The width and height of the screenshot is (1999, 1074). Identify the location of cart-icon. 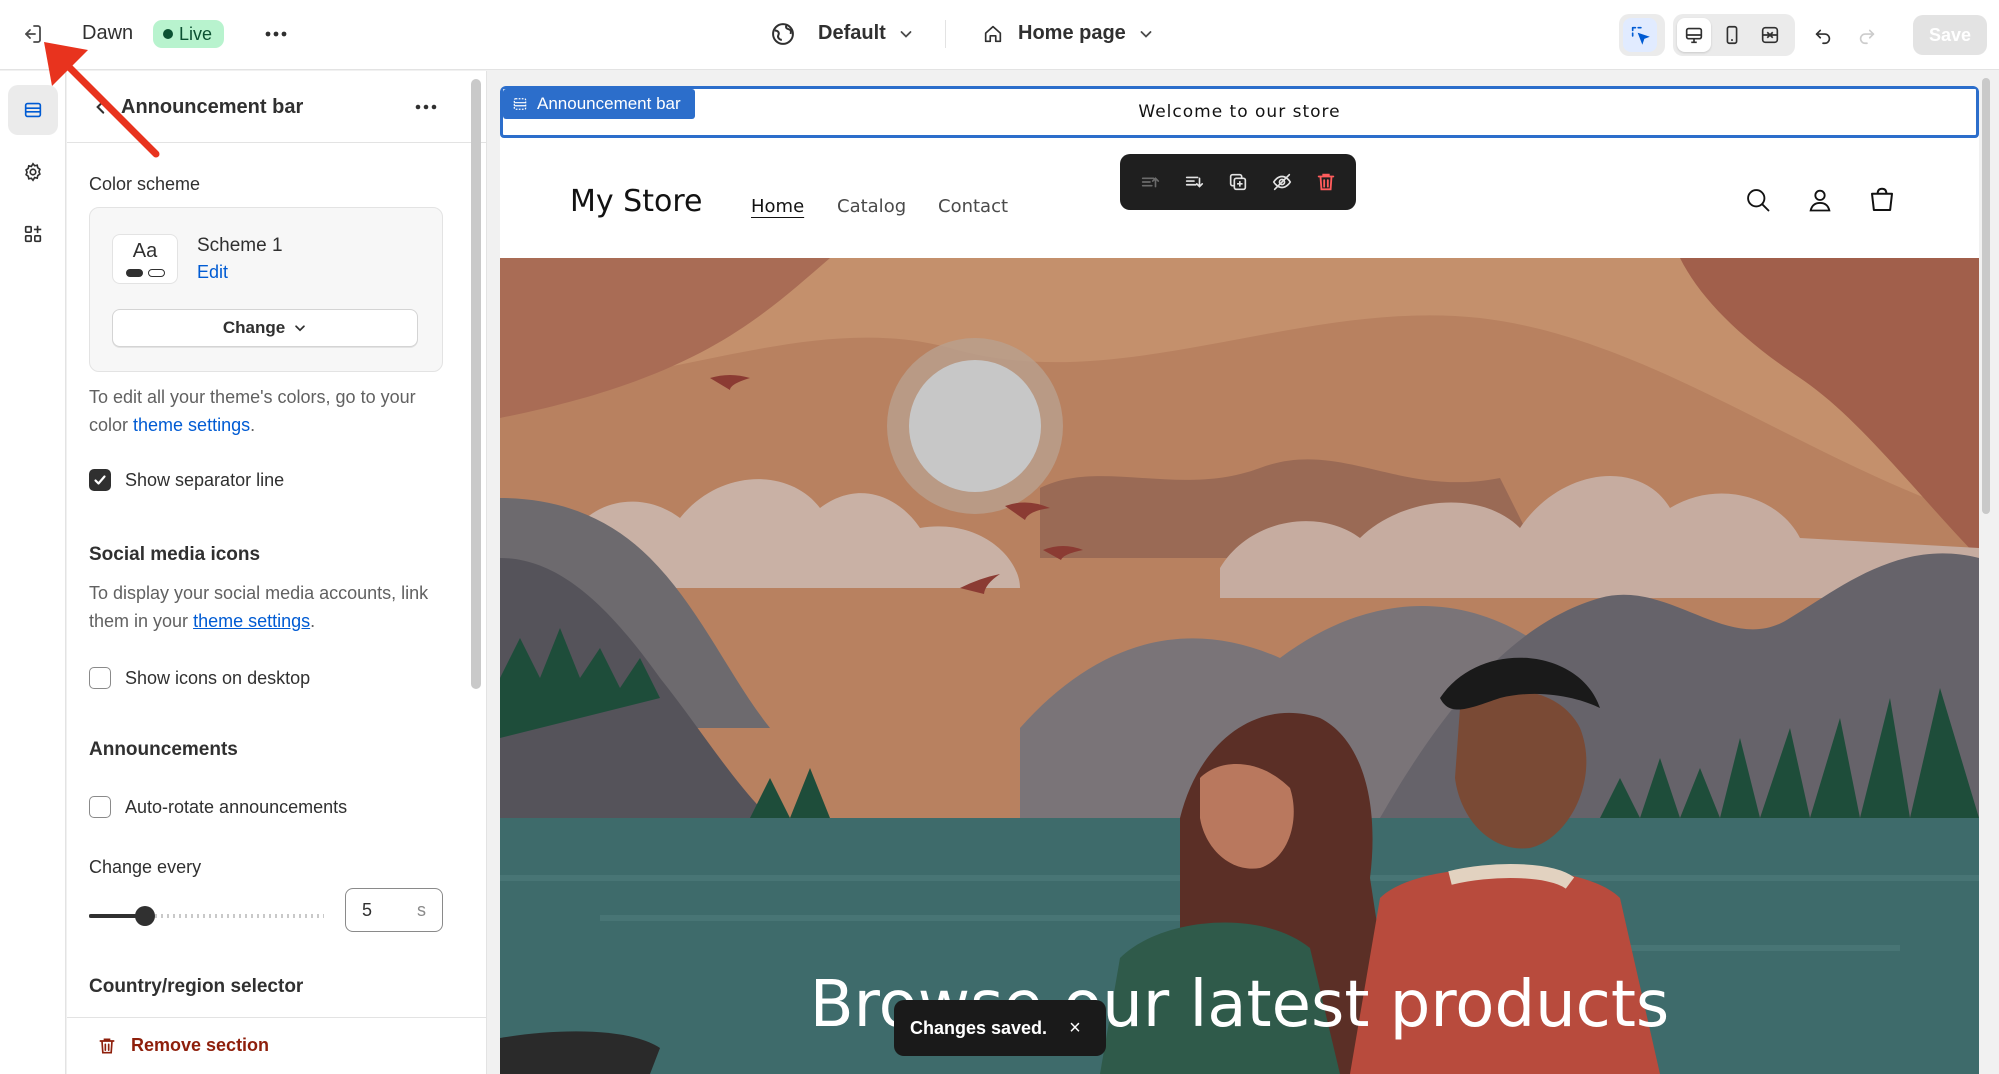
(1882, 200).